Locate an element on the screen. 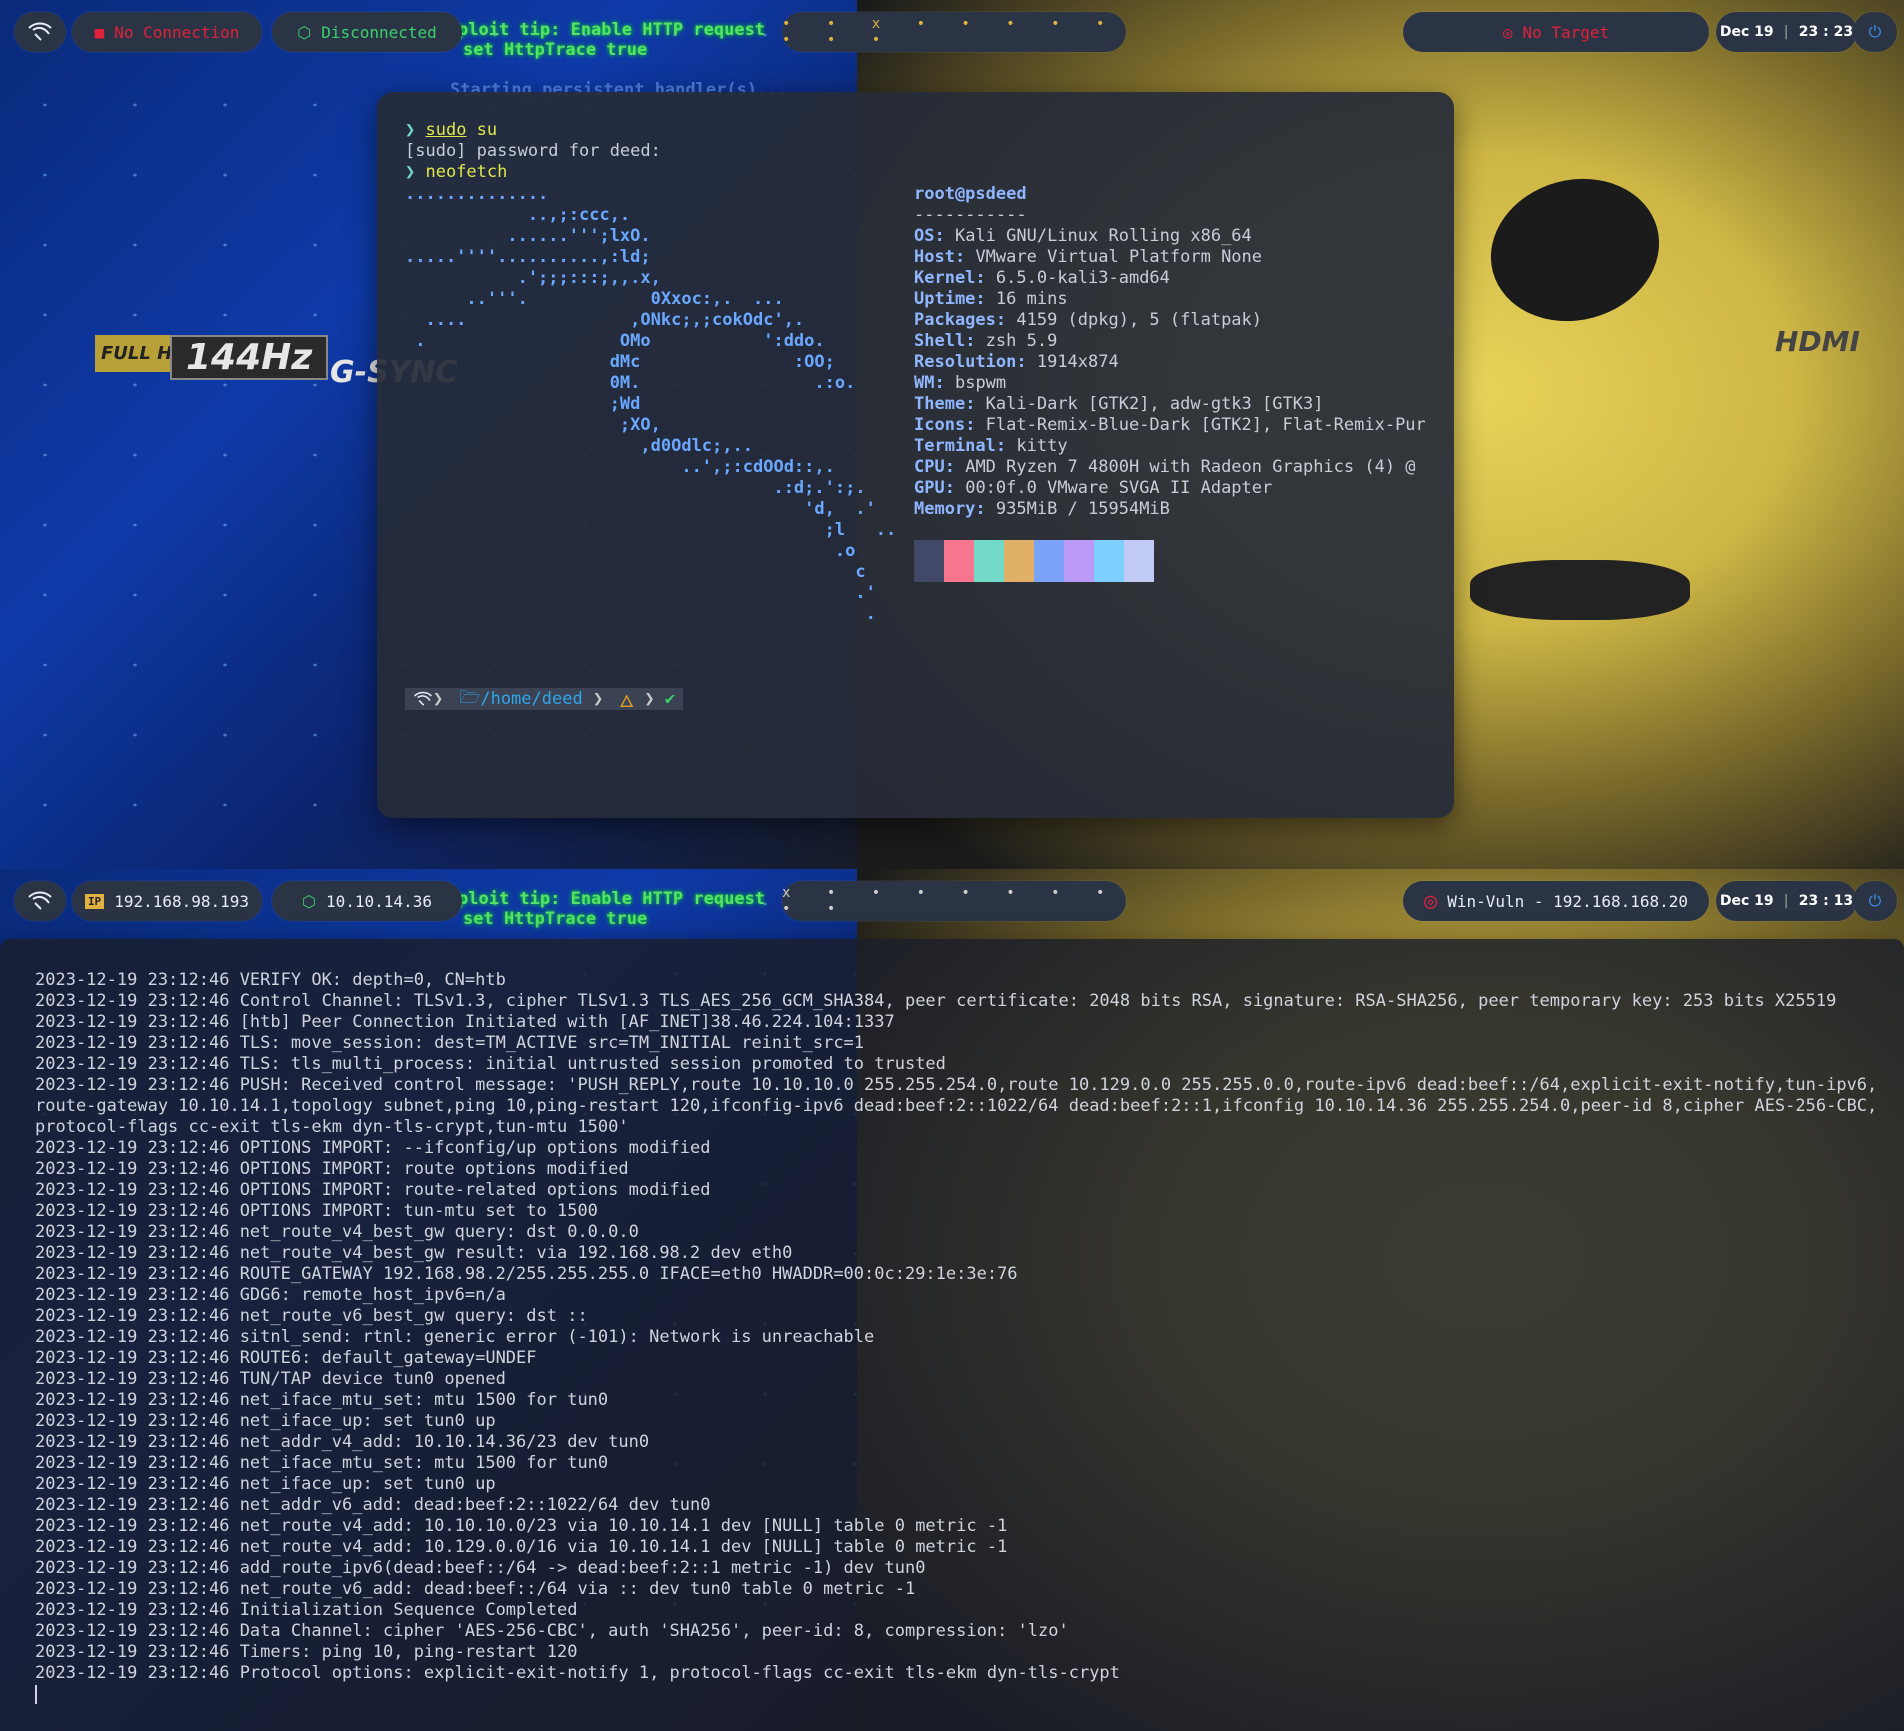 This screenshot has height=1731, width=1904. clock: Dec 19 | 23 : 23 is located at coordinates (1786, 32).